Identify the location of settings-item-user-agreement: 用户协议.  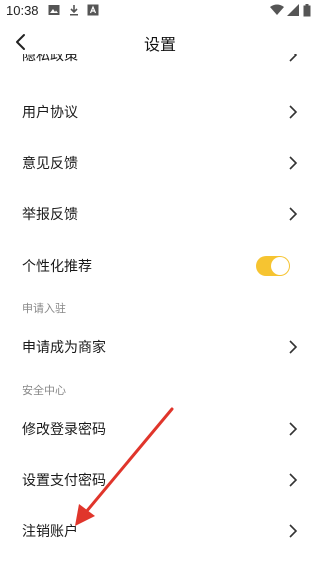
(160, 112).